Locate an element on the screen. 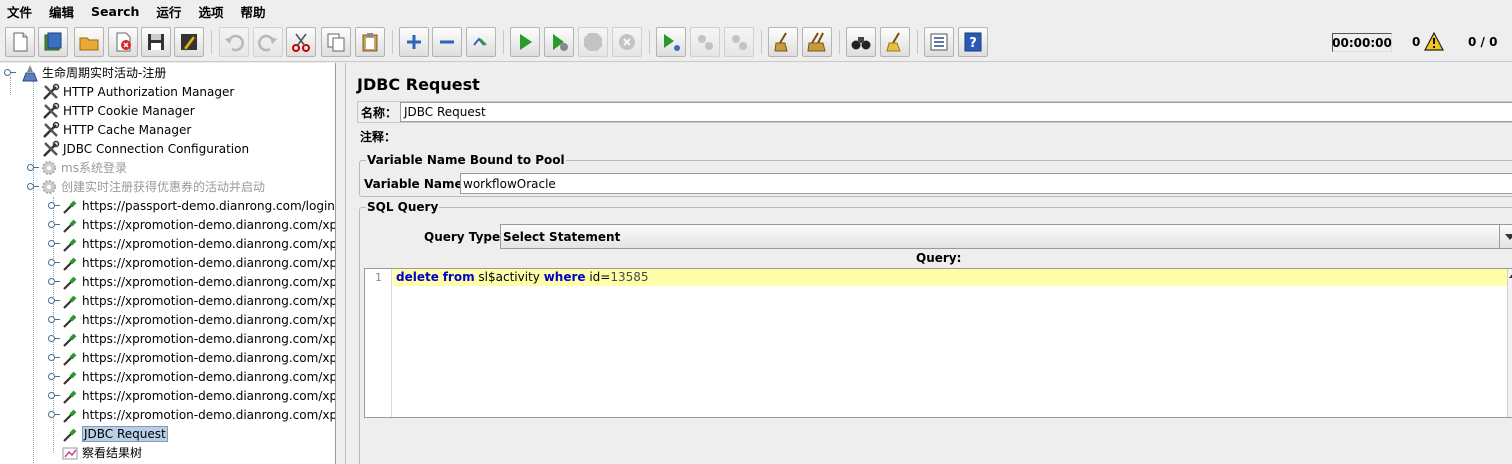 This screenshot has height=464, width=1512. close-file-icon is located at coordinates (123, 42).